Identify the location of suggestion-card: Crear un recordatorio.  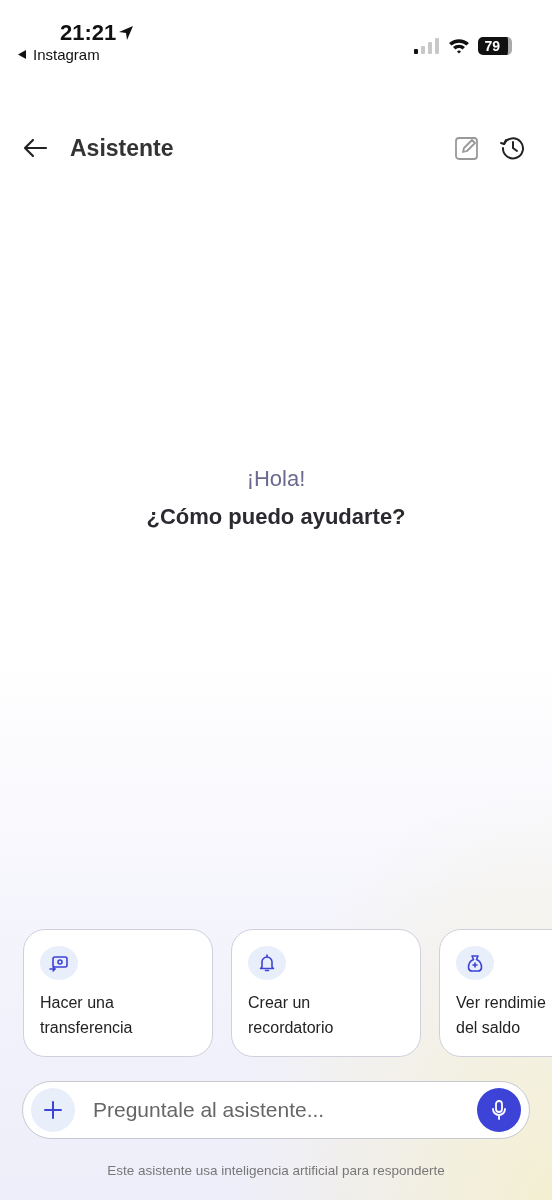
(326, 993).